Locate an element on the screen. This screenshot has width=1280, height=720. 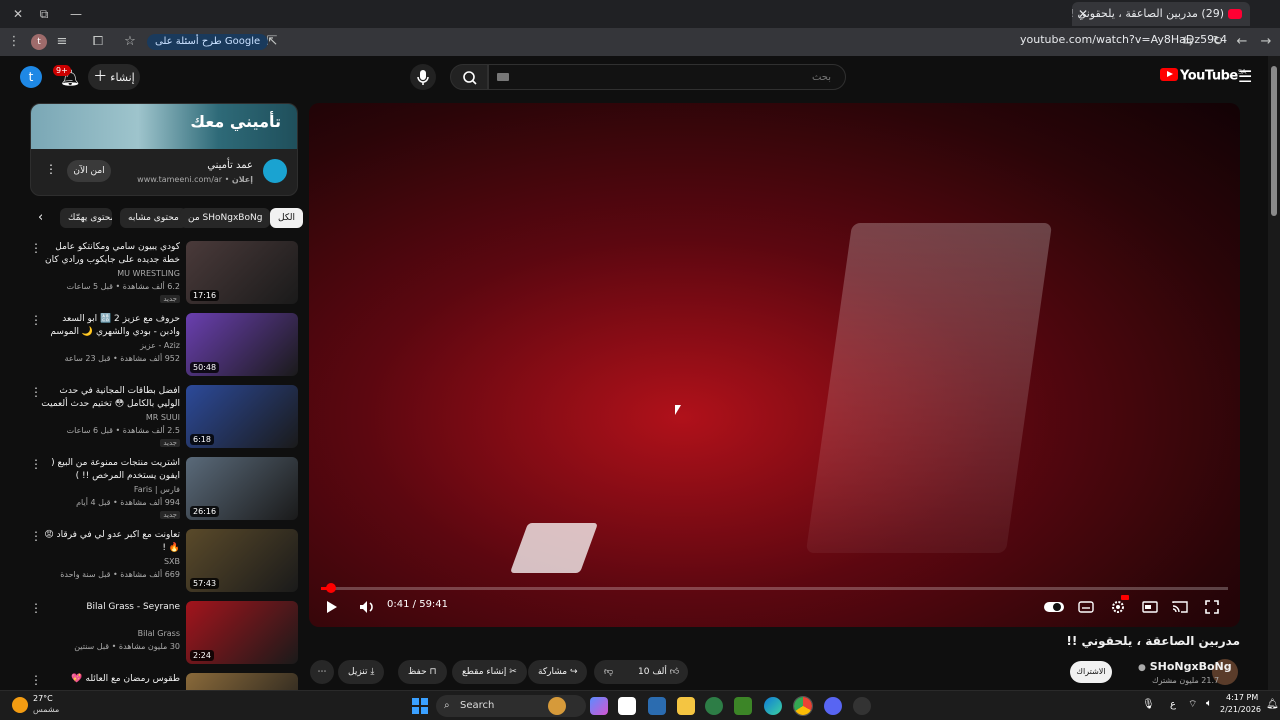
ad-advertiser-logo is located at coordinates (275, 171).